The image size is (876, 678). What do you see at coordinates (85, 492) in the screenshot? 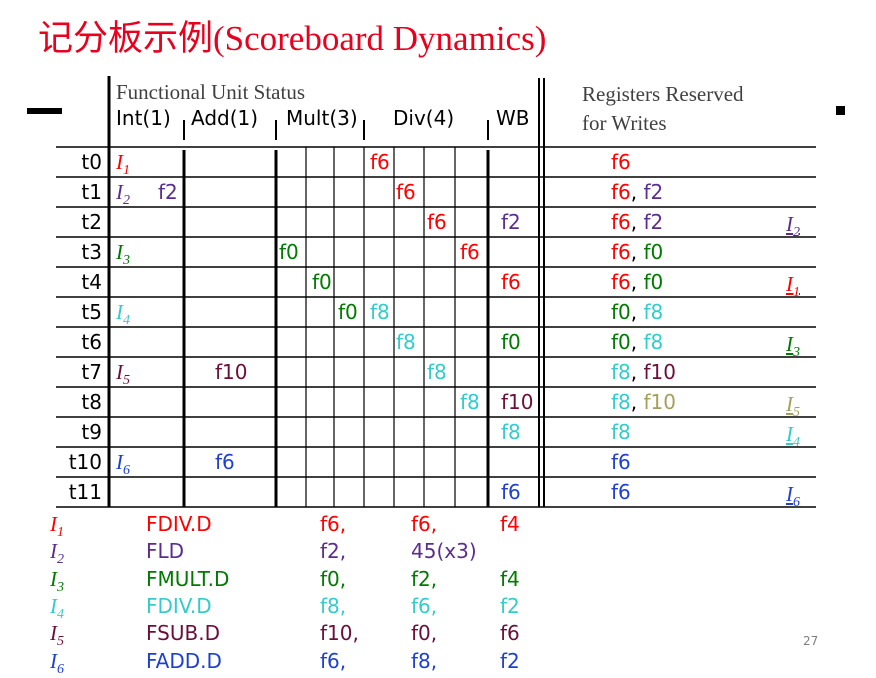
I see `time-label: t11` at bounding box center [85, 492].